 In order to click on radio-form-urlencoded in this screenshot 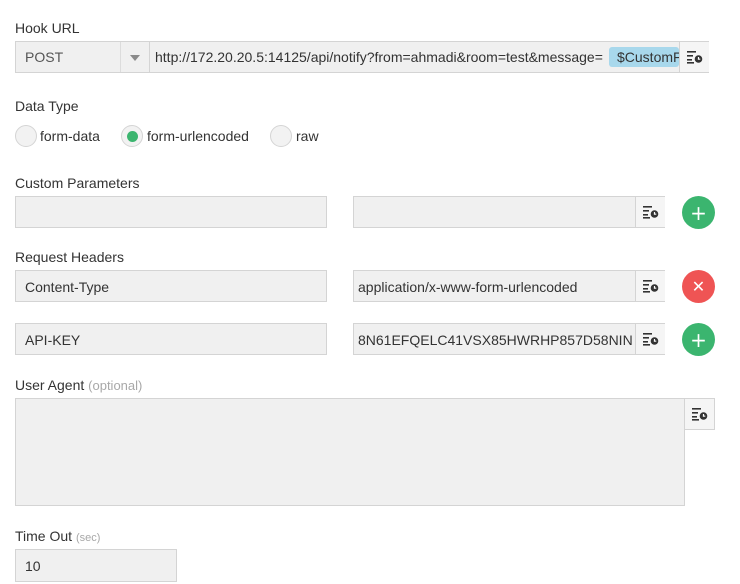, I will do `click(132, 136)`.